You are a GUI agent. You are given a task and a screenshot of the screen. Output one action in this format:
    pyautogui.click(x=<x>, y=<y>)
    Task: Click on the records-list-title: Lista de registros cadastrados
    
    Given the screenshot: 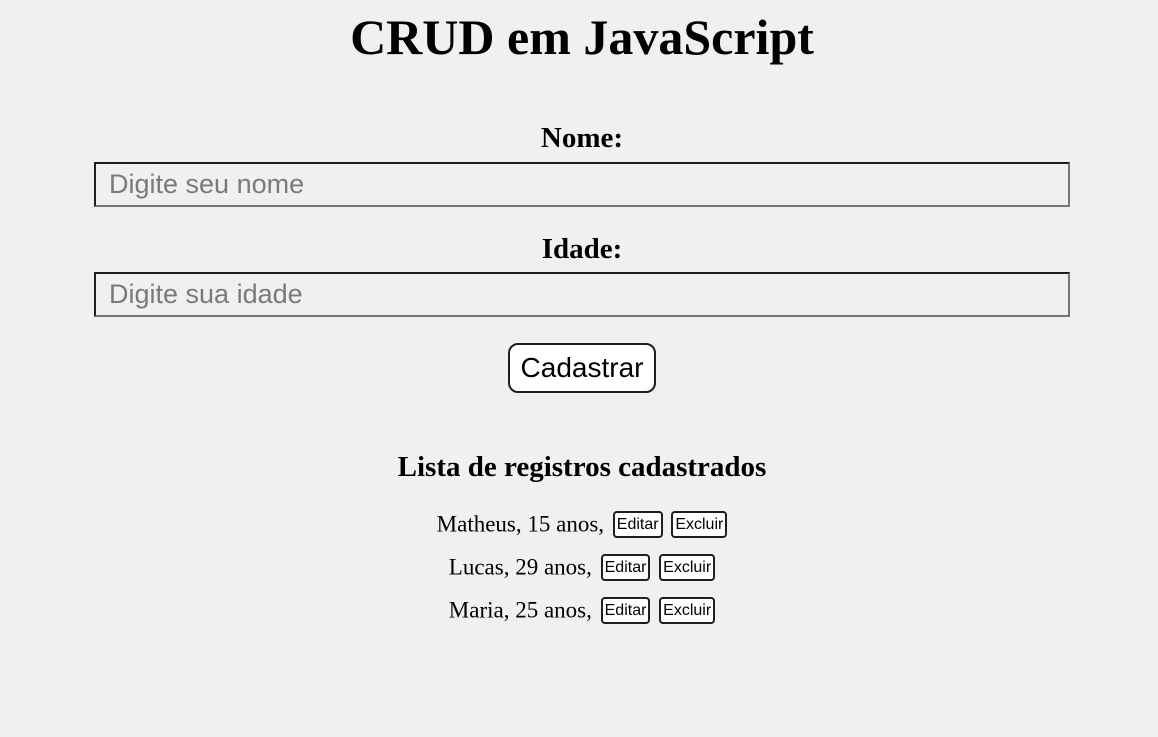 What is the action you would take?
    pyautogui.click(x=582, y=467)
    